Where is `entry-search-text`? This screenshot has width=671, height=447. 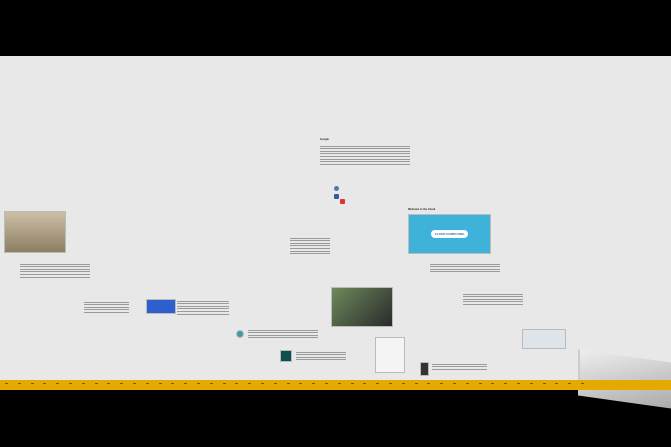 entry-search-text is located at coordinates (310, 245).